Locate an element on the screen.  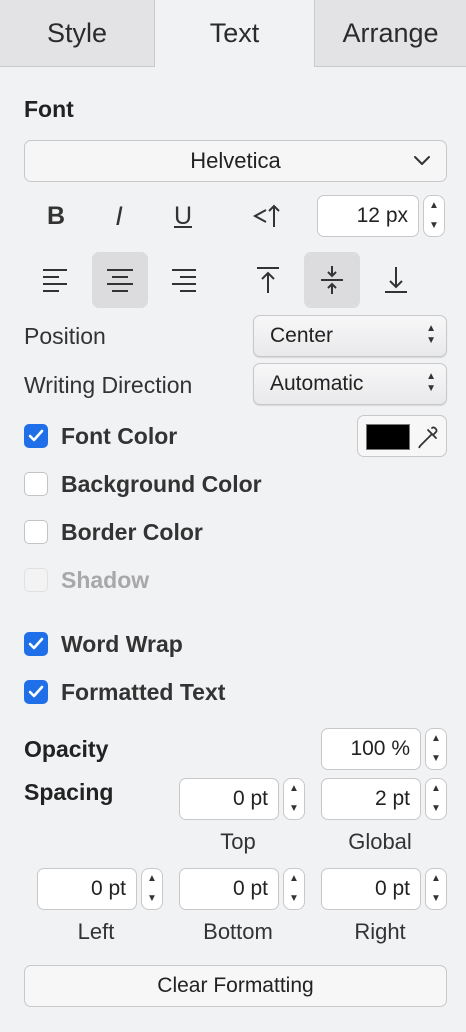
spacing-right-input: 0 pt is located at coordinates (371, 889).